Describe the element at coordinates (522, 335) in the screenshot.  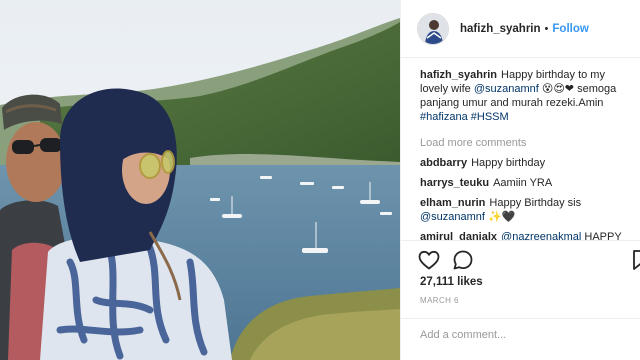
I see `add-comment-input` at that location.